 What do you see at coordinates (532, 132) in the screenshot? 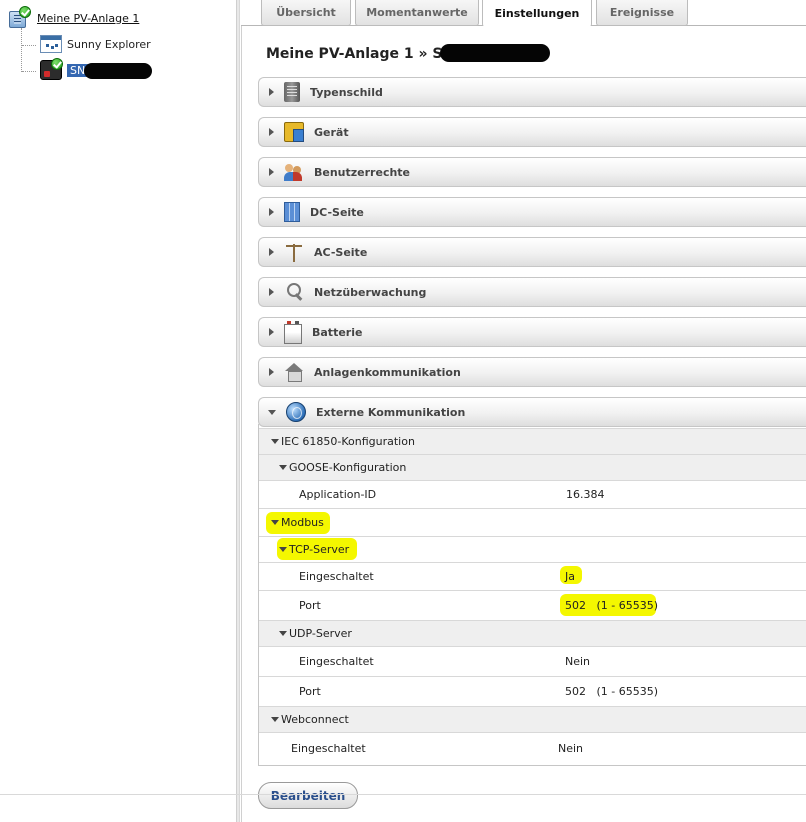
I see `section-geraet: Gerät` at bounding box center [532, 132].